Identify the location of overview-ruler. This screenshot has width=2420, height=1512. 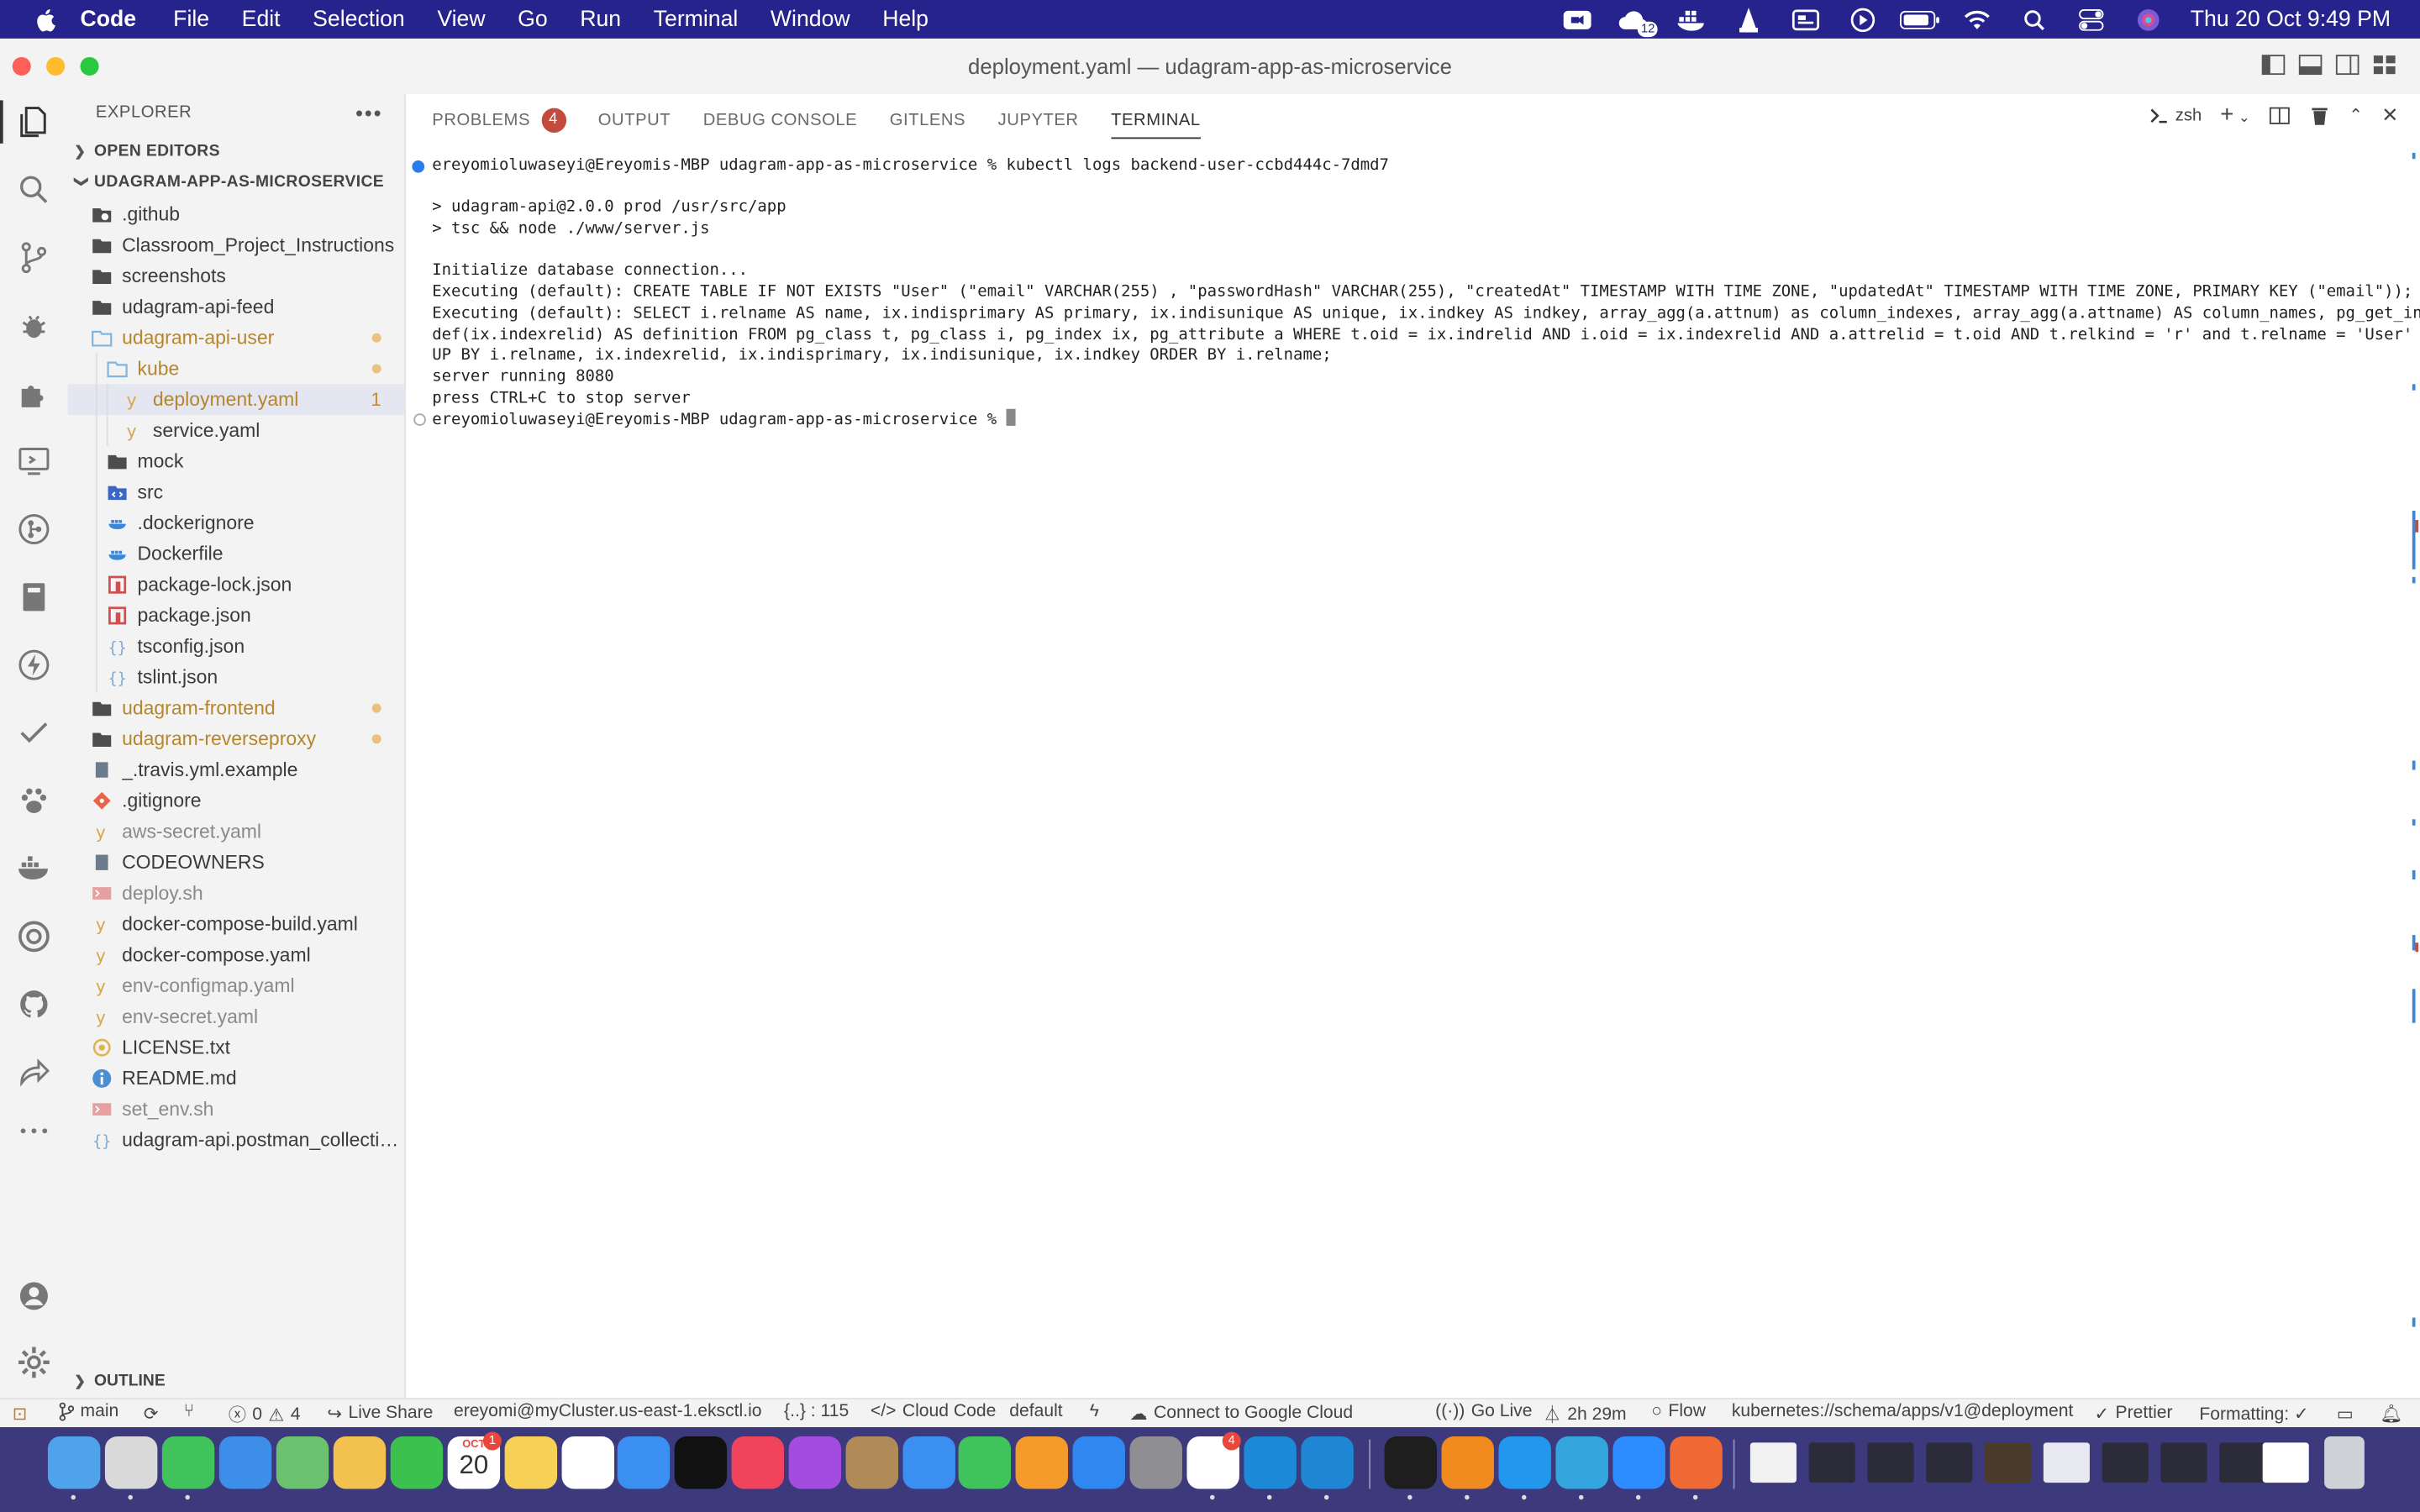
(2412, 765).